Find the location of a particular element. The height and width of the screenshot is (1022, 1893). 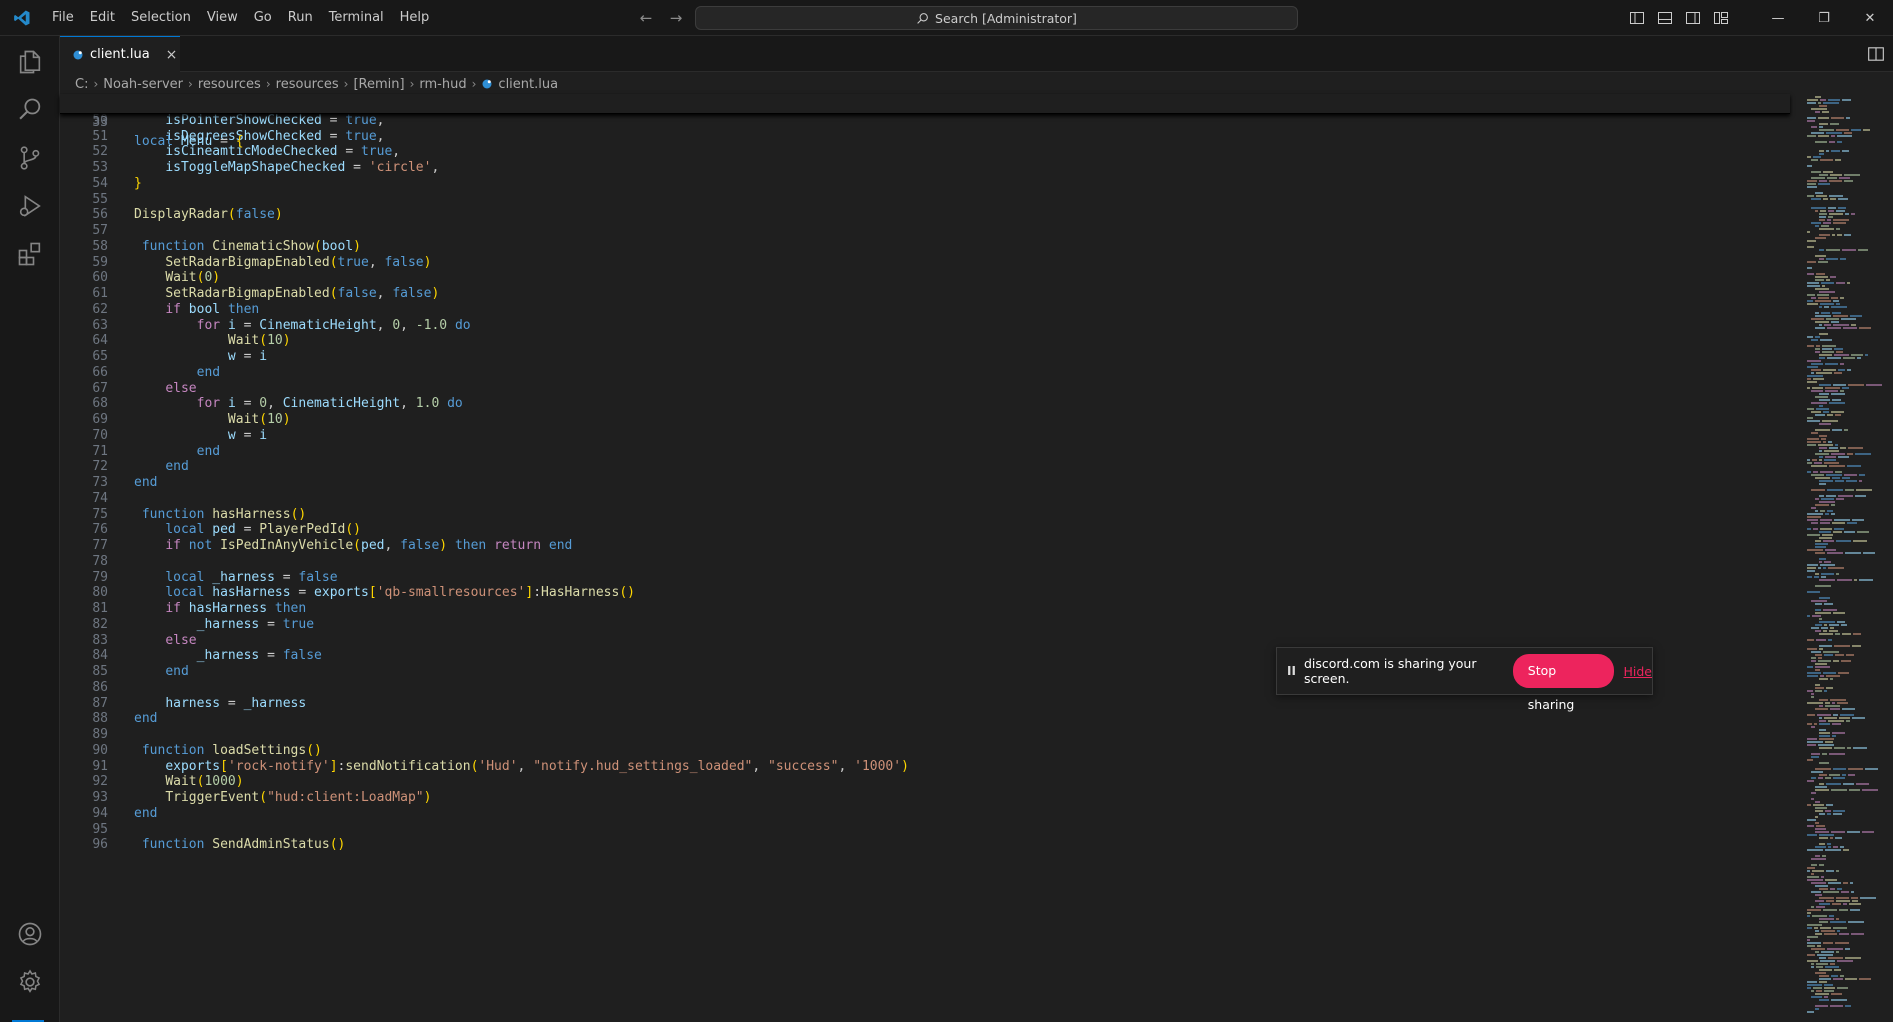

stop-sharing-button: Stop sharing is located at coordinates (1563, 683).